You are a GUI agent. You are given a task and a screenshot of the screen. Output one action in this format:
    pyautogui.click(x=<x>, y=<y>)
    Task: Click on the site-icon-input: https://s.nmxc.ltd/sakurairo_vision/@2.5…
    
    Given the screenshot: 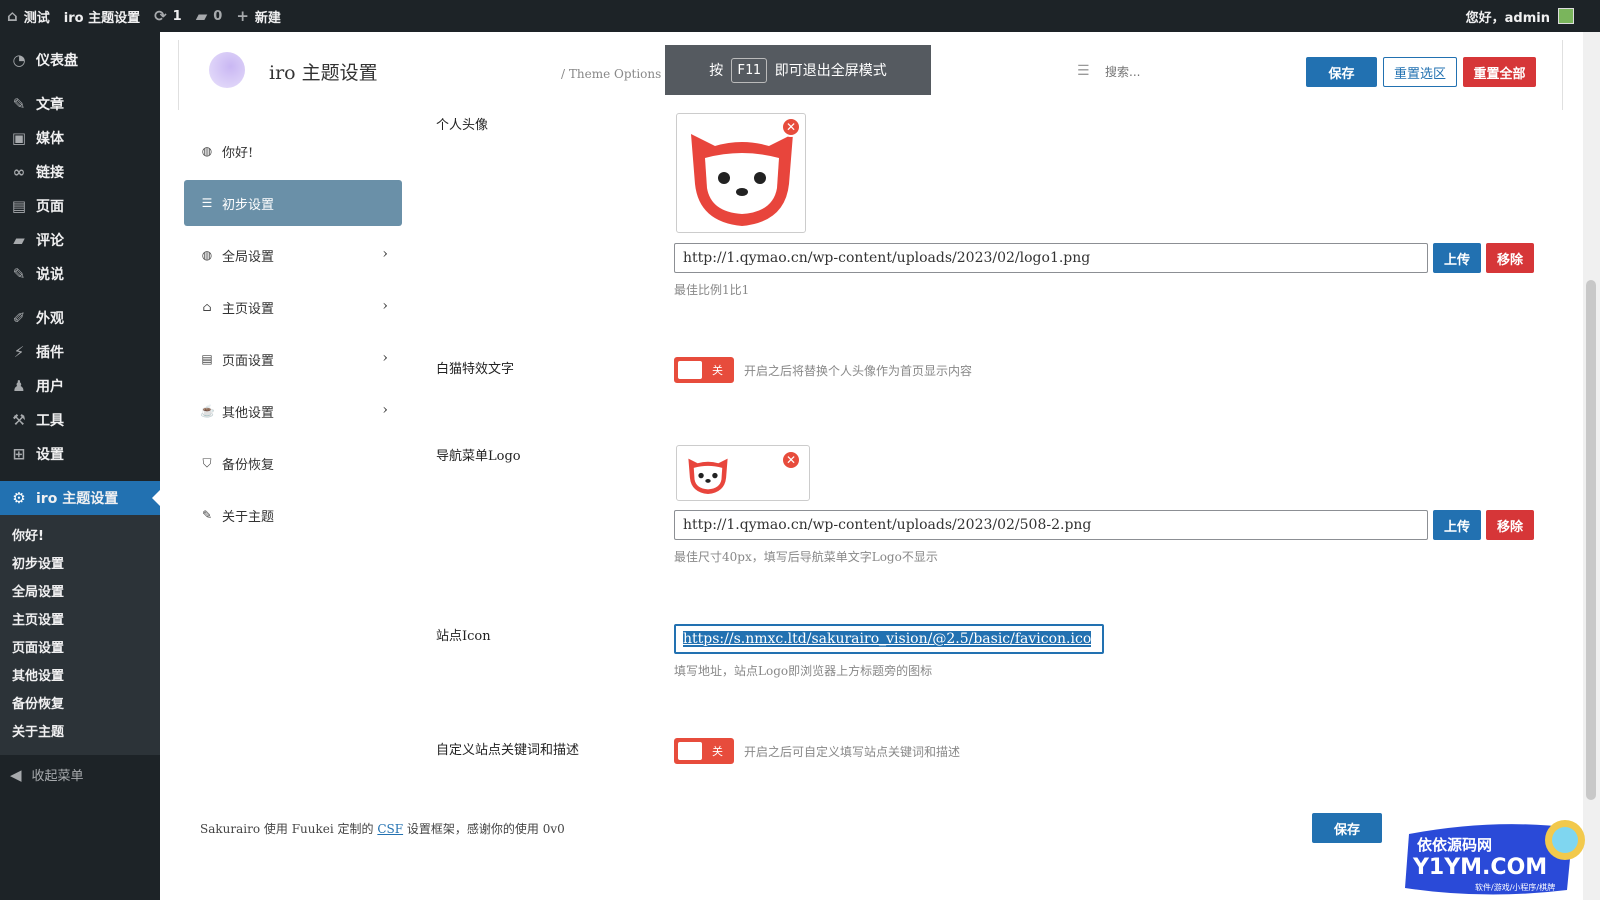 What is the action you would take?
    pyautogui.click(x=889, y=639)
    